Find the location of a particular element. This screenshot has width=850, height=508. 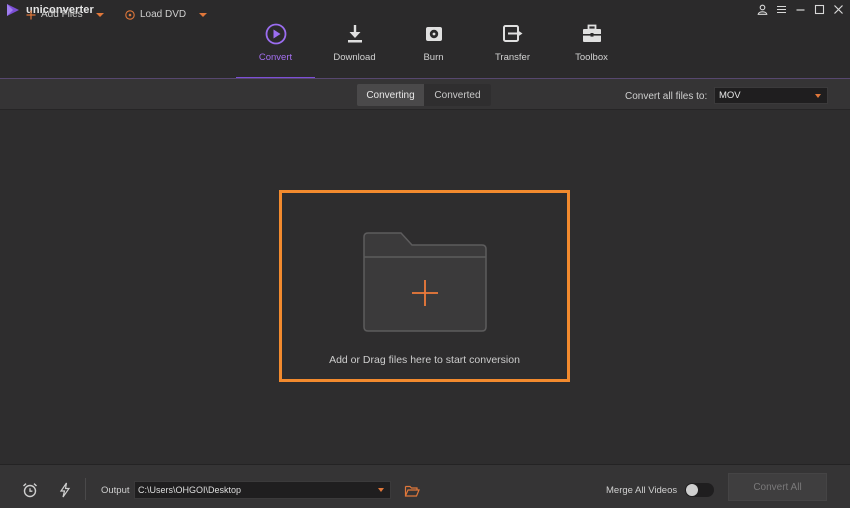

tab-download: Download is located at coordinates (354, 48).